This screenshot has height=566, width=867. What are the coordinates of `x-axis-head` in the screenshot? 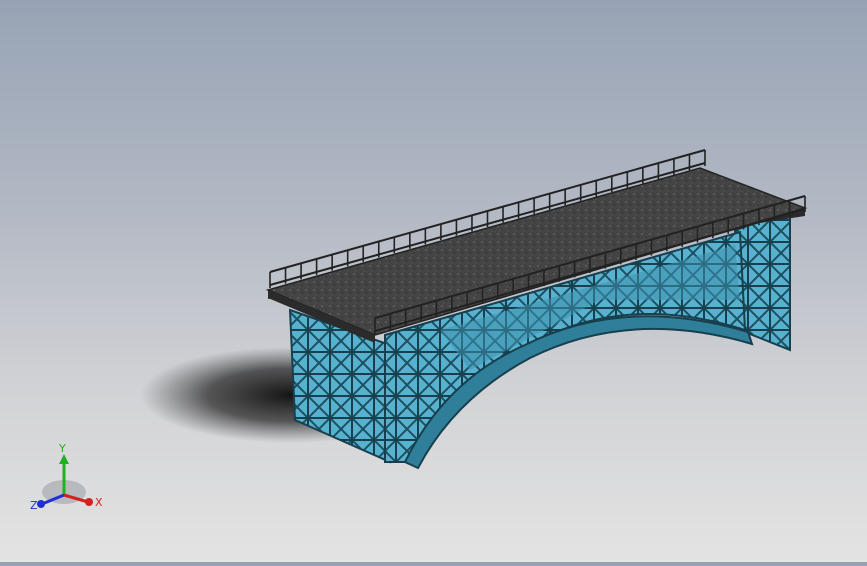 It's located at (89, 502).